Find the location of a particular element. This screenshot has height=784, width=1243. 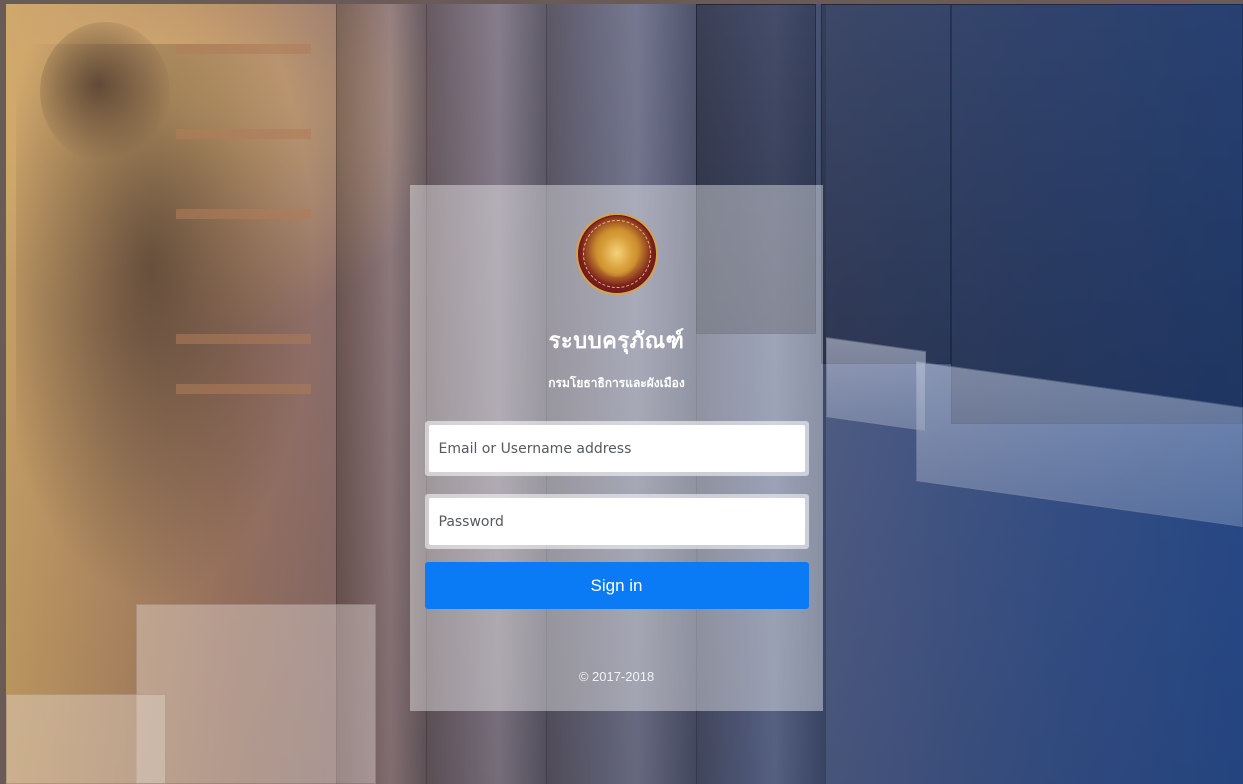

app-title: ระบบครุภัณฑ์ is located at coordinates (616, 341).